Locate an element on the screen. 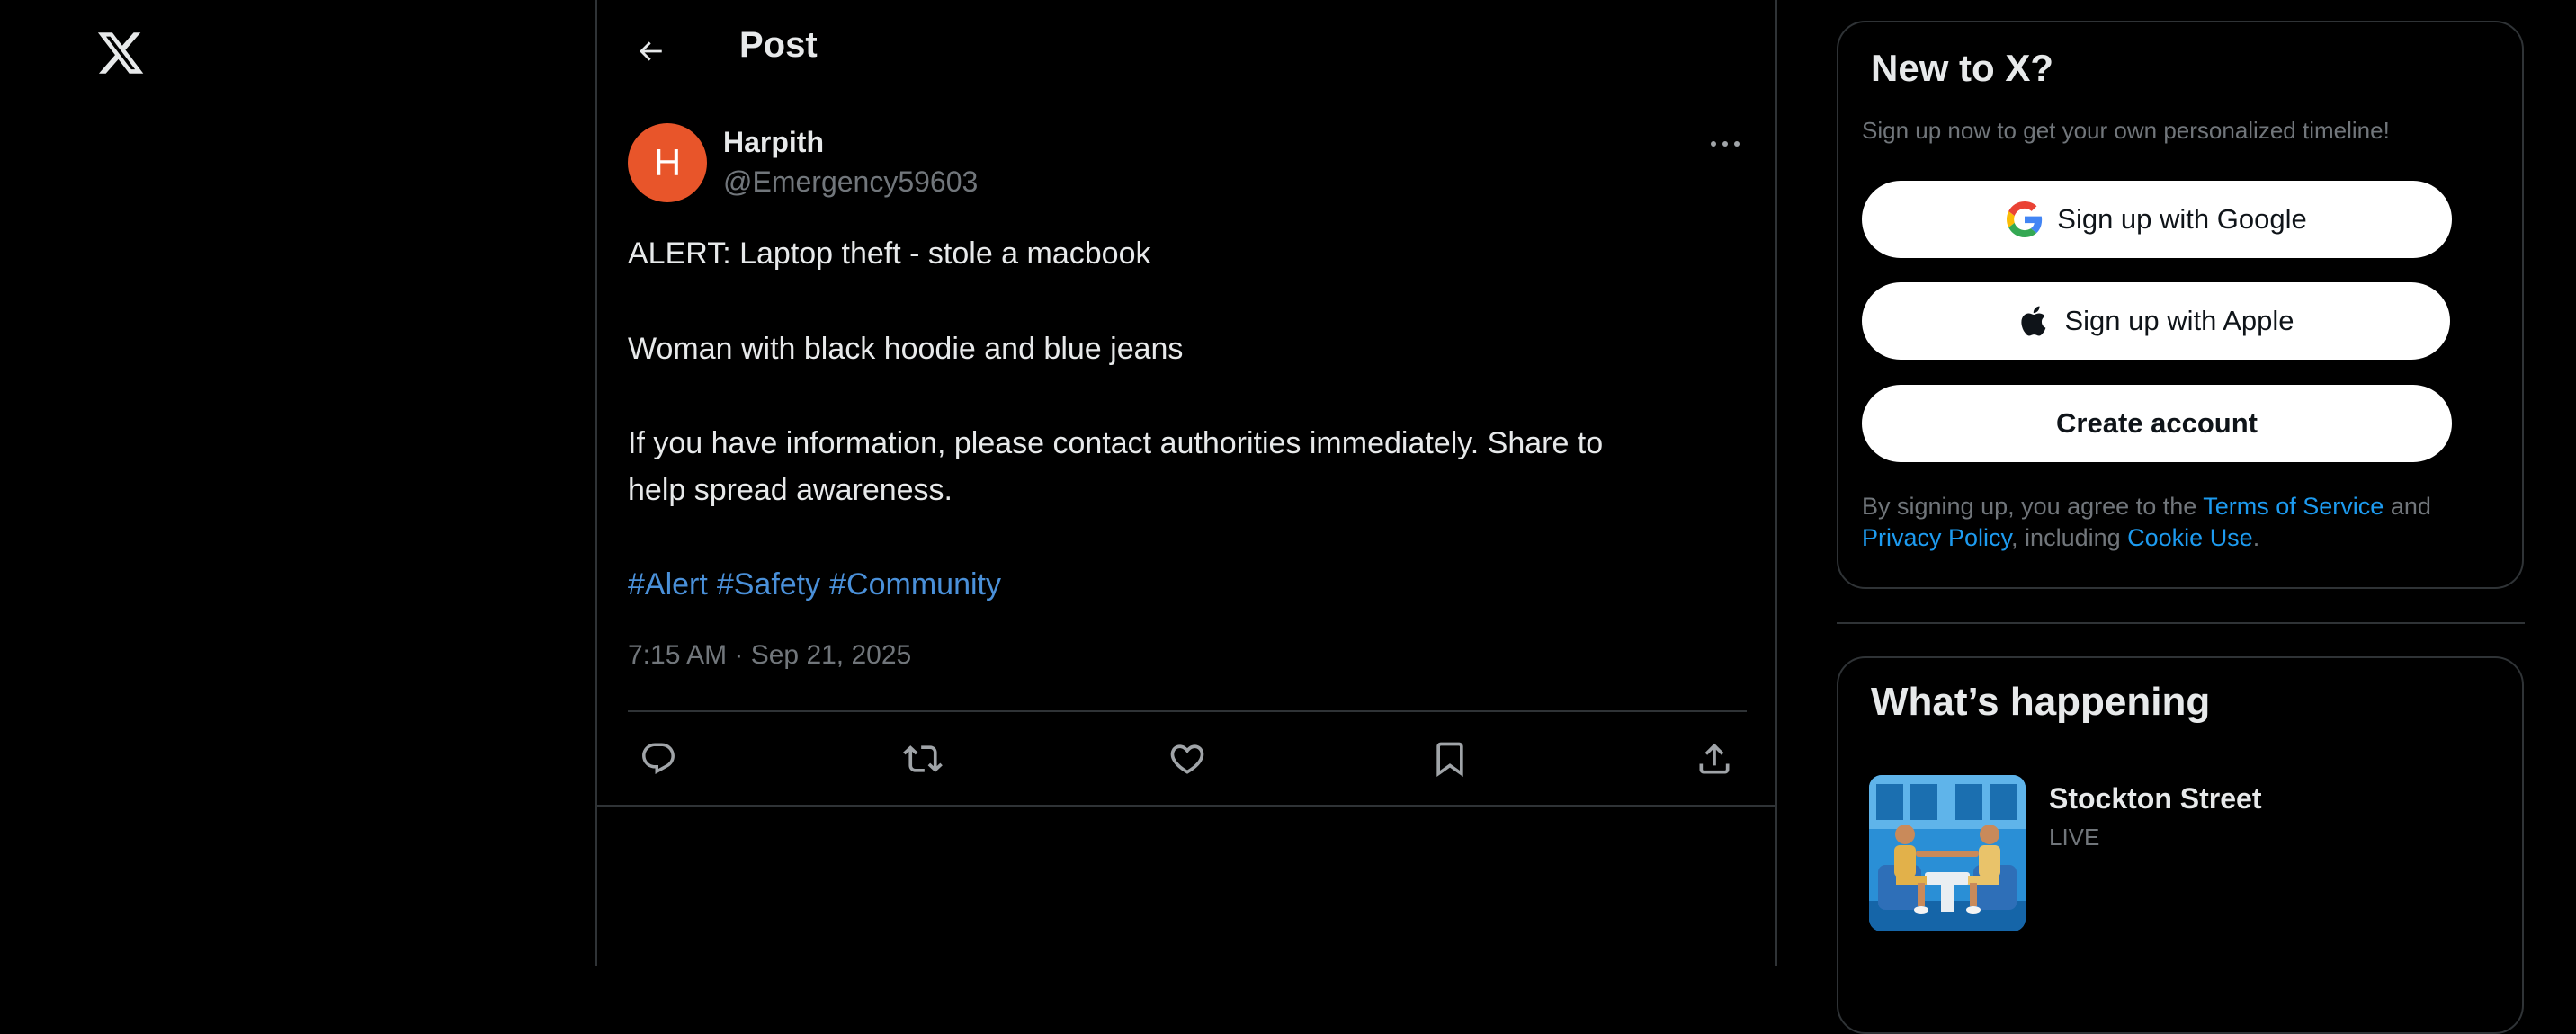 The width and height of the screenshot is (2576, 1034). signup-google-label: Sign up with Google is located at coordinates (2182, 219).